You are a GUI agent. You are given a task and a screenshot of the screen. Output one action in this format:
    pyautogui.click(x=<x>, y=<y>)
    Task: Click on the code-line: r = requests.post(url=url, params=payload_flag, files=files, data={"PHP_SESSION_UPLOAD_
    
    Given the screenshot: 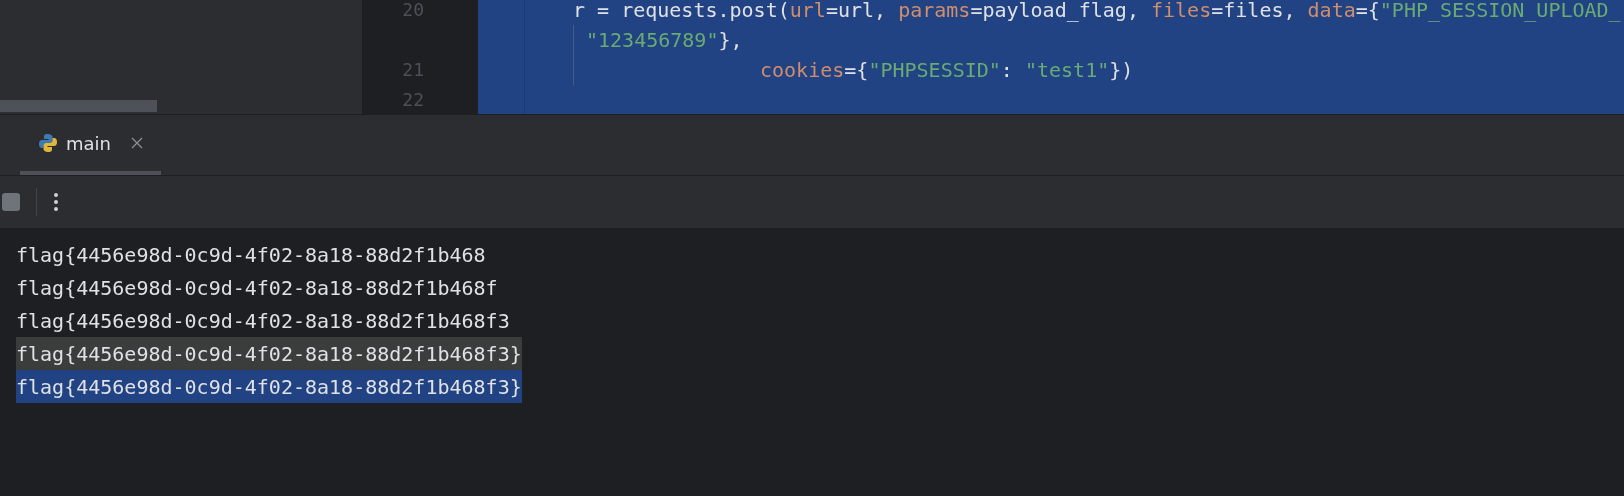 What is the action you would take?
    pyautogui.click(x=1097, y=12)
    